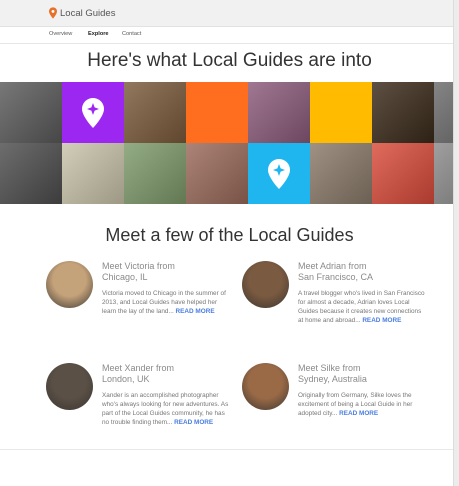 The image size is (459, 486). Describe the element at coordinates (279, 112) in the screenshot. I see `table-graffiti-photo` at that location.